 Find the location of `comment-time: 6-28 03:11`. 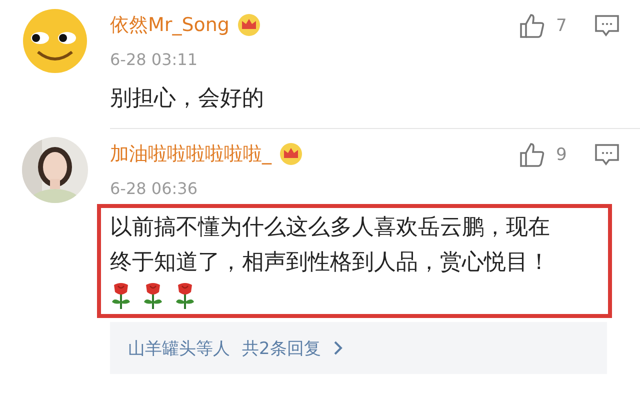

comment-time: 6-28 03:11 is located at coordinates (154, 59).